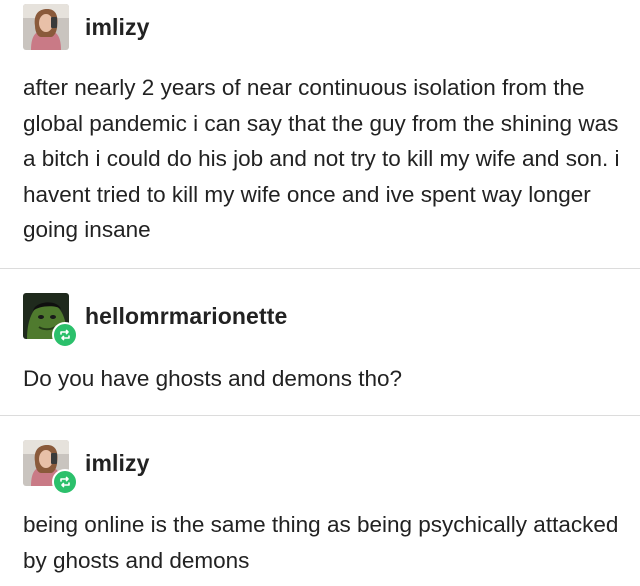 Image resolution: width=640 pixels, height=586 pixels. What do you see at coordinates (213, 378) in the screenshot?
I see `post-body: Do you have ghosts and demons tho?` at bounding box center [213, 378].